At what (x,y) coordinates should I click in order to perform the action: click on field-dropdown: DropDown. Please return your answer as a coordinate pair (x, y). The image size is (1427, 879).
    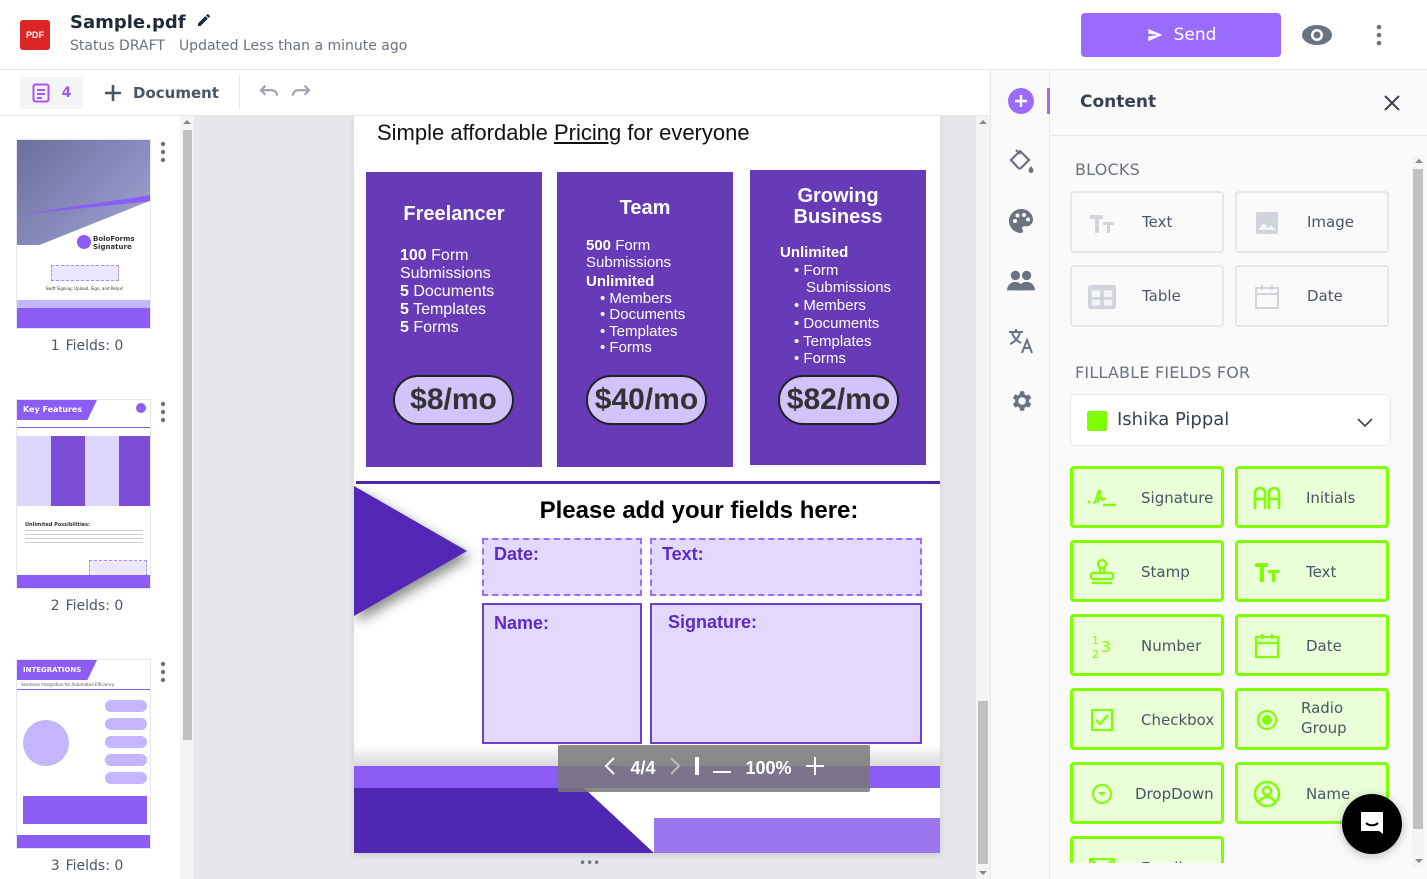
    Looking at the image, I should click on (1147, 793).